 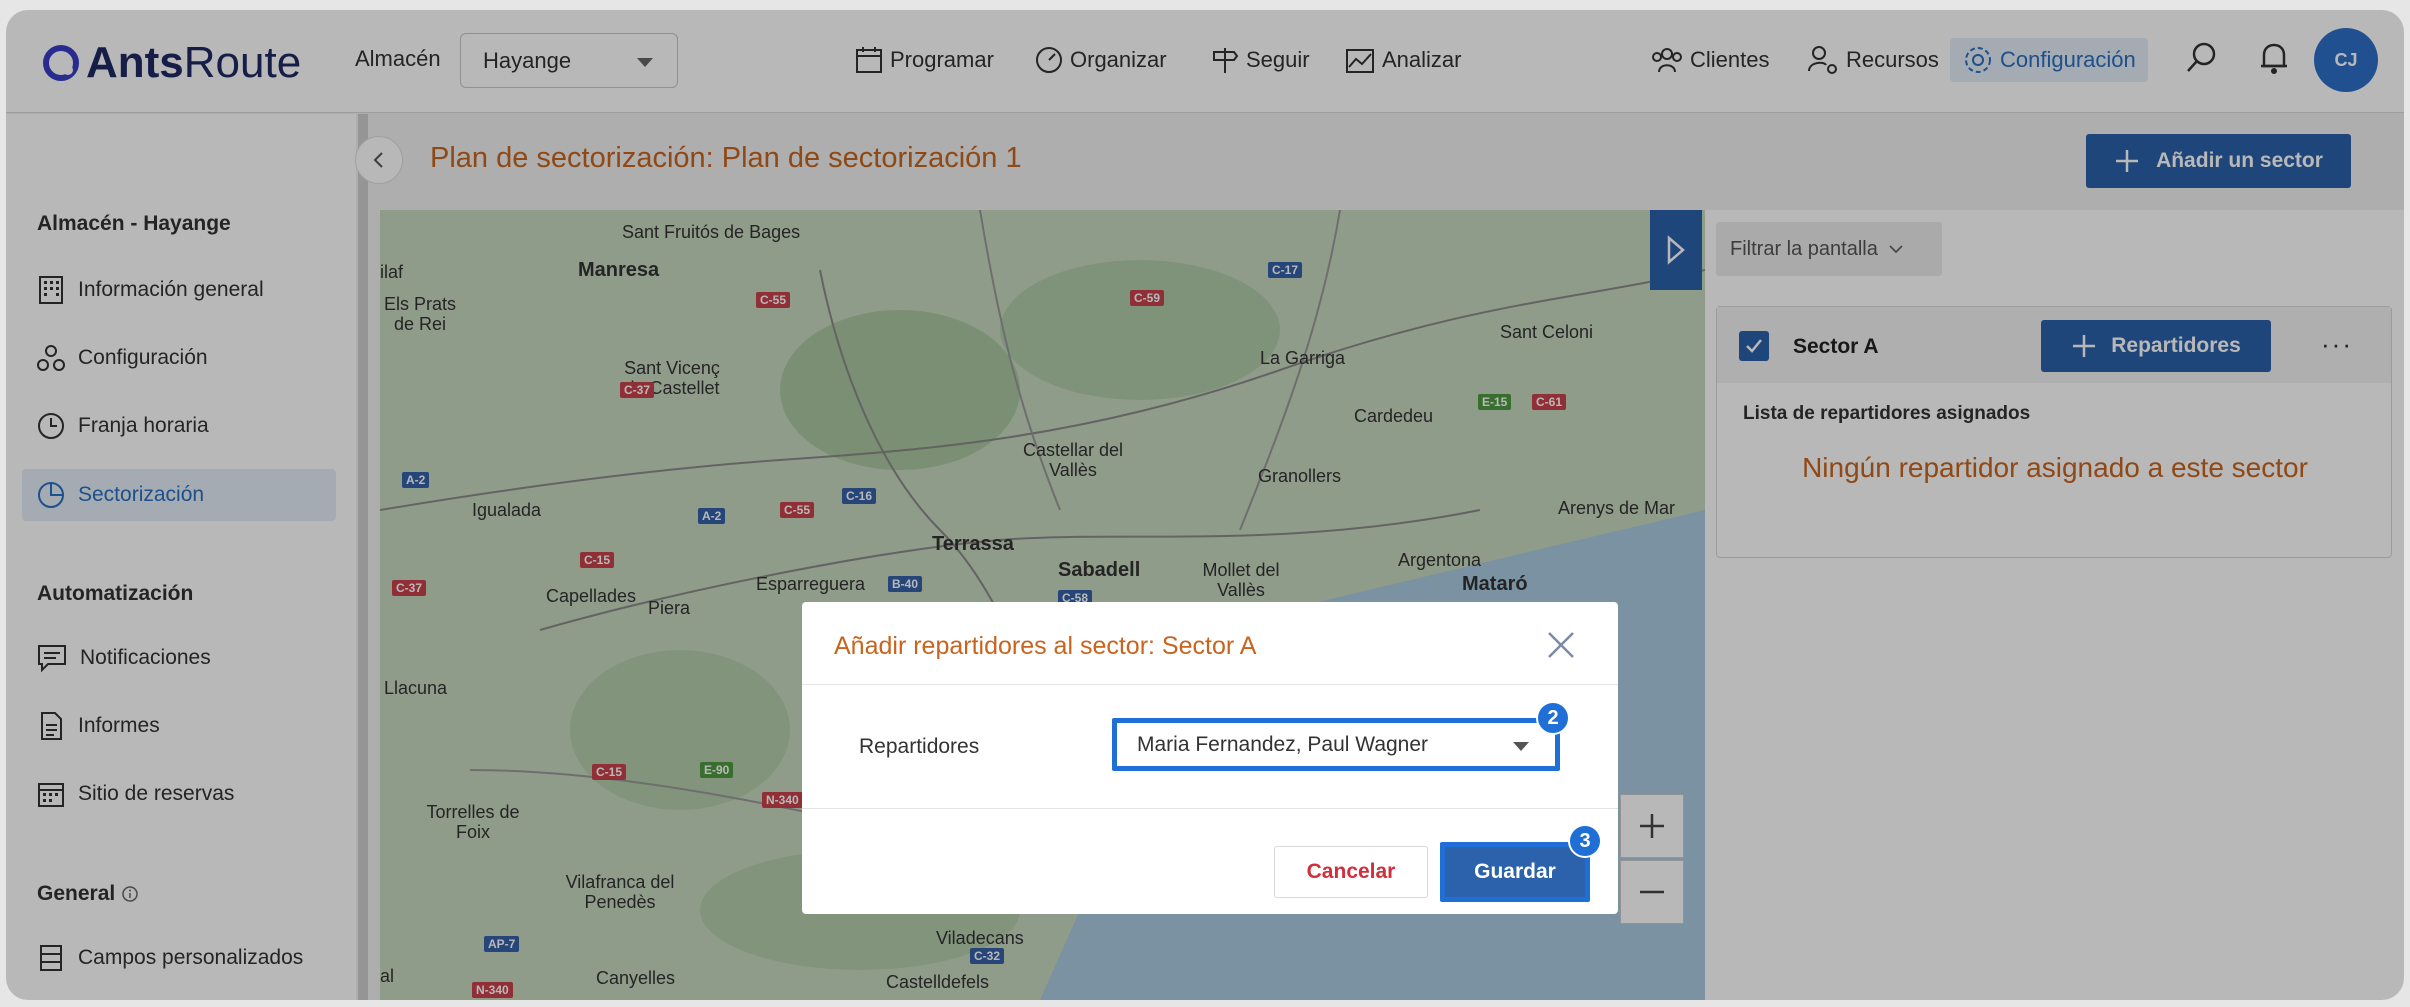 I want to click on step-badge: 3, so click(x=1585, y=841).